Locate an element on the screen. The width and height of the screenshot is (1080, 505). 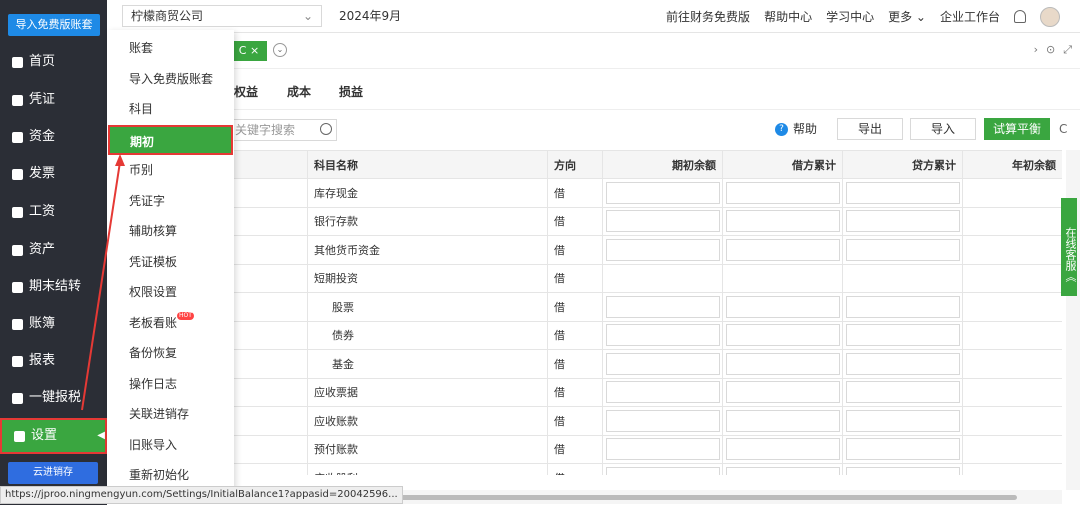
refresh-icon: C is located at coordinates (1063, 129).